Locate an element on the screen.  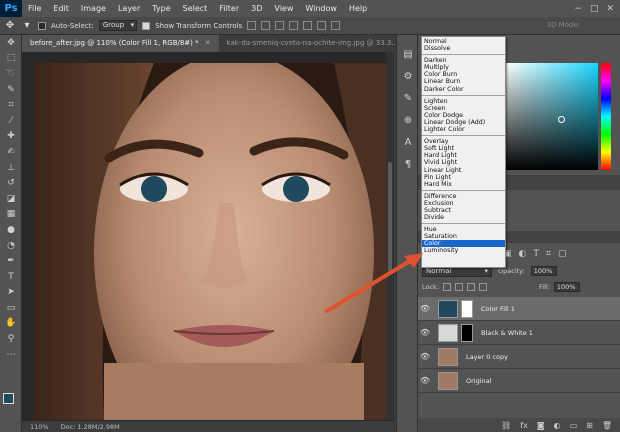
layer-row-color-fill: 👁 Color Fill 1 is located at coordinates (519, 309).